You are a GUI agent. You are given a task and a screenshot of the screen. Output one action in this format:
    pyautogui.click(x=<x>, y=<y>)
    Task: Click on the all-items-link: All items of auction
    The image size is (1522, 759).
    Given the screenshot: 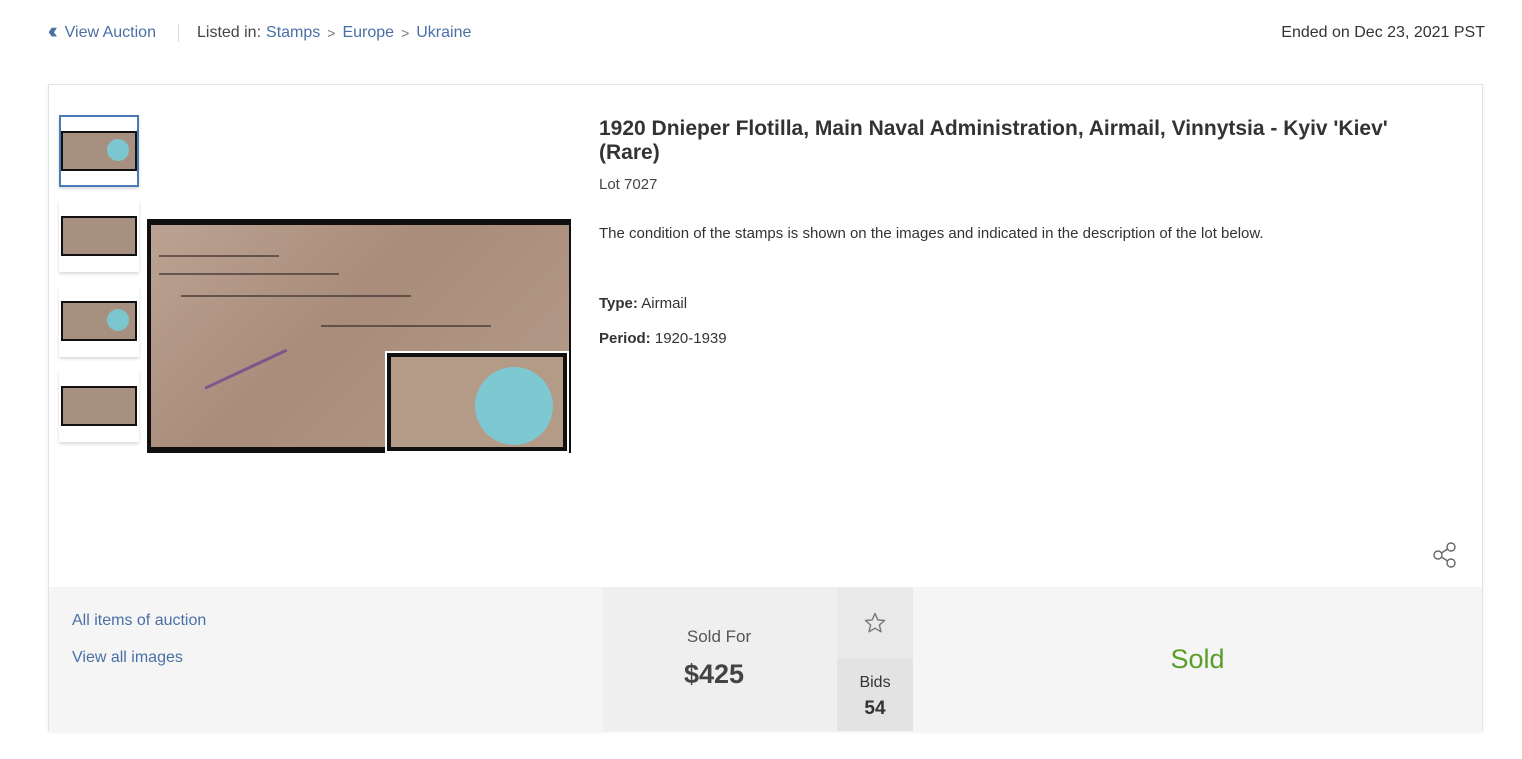 What is the action you would take?
    pyautogui.click(x=139, y=621)
    